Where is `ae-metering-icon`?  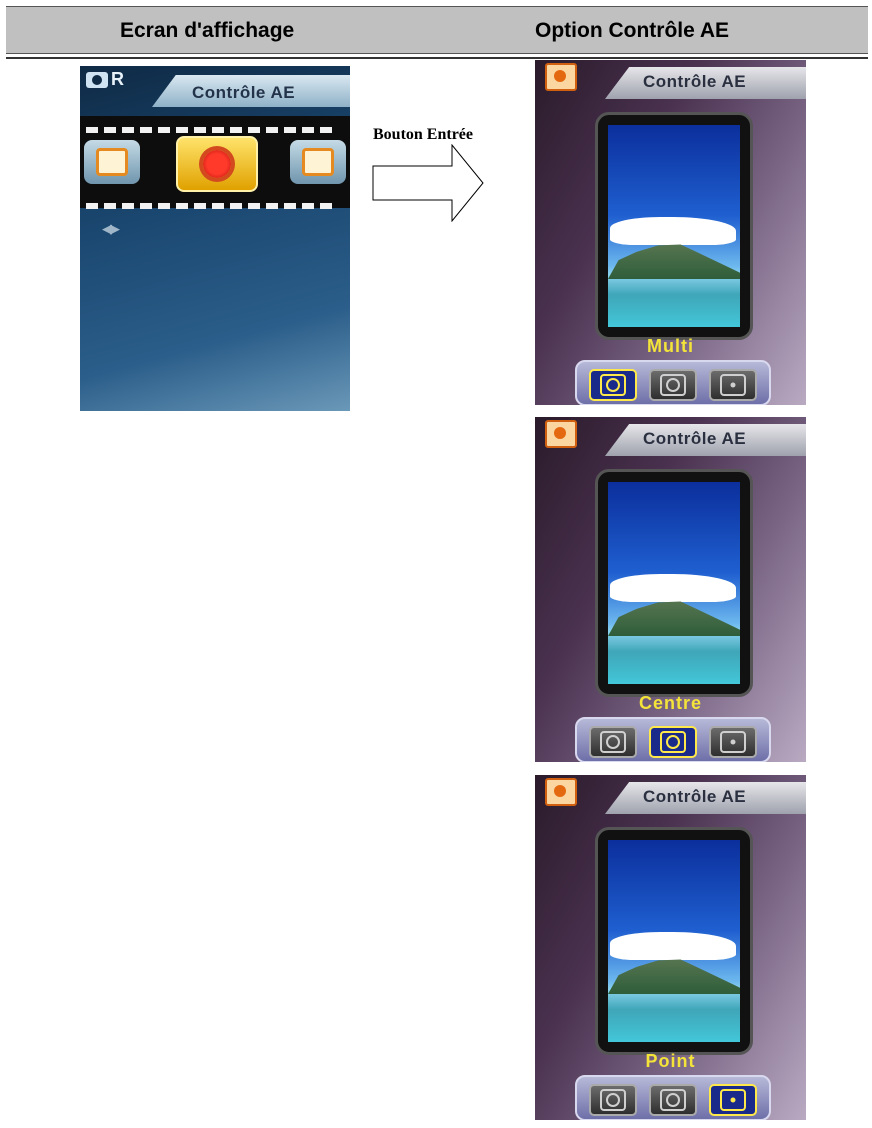
ae-metering-icon is located at coordinates (217, 164).